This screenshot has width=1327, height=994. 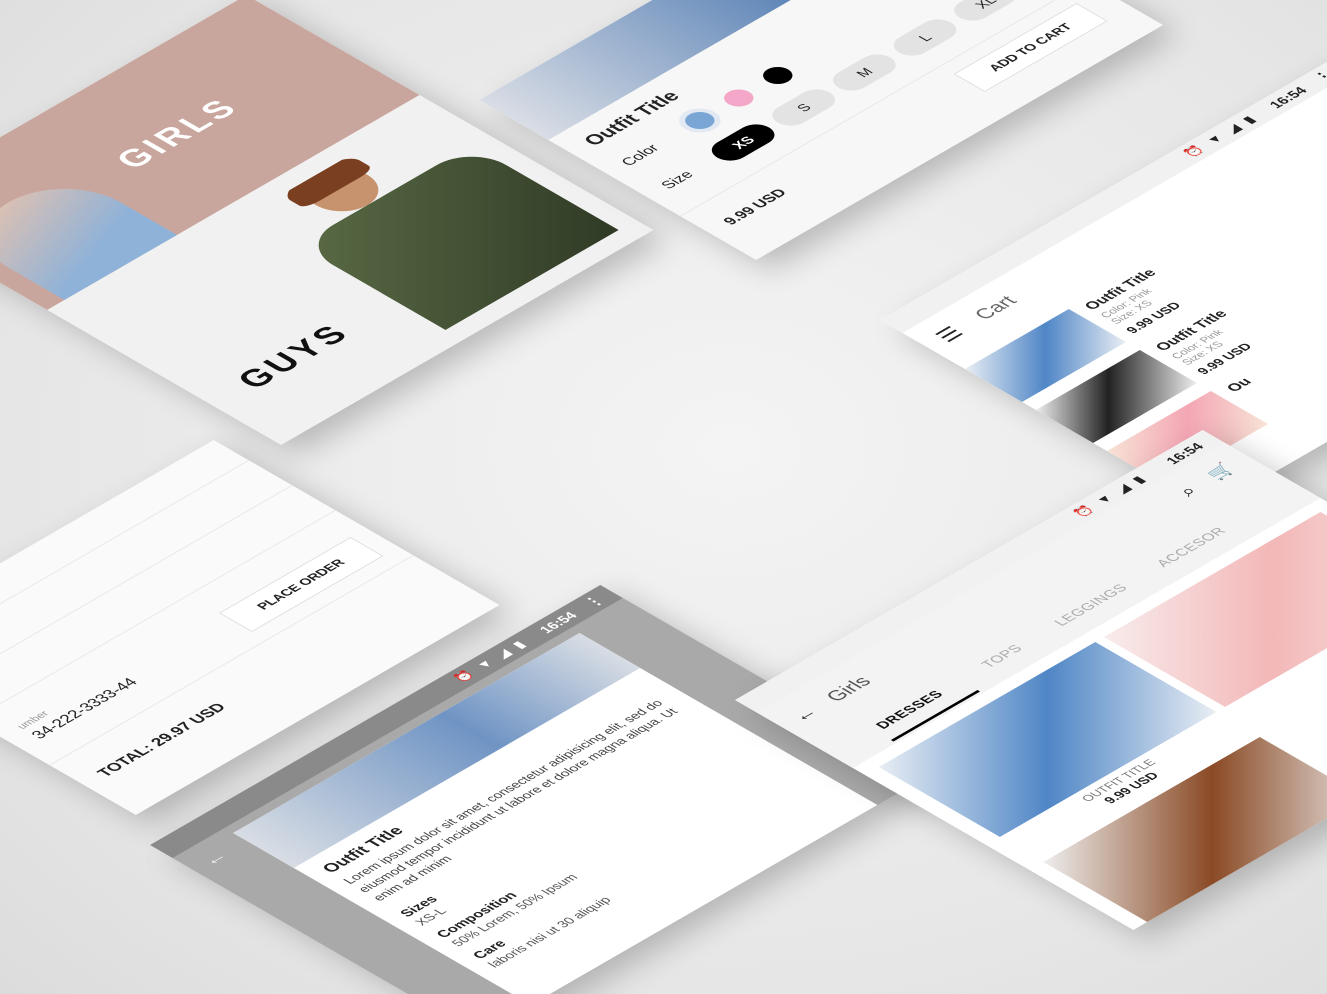 What do you see at coordinates (85, 709) in the screenshot?
I see `phone-field: 34-222-3333-44` at bounding box center [85, 709].